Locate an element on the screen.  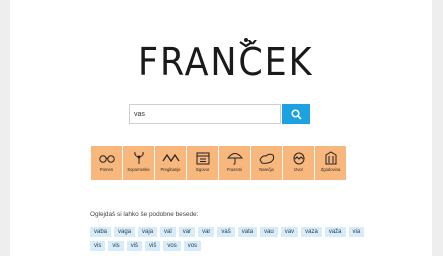
zigzag-icon is located at coordinates (170, 158).